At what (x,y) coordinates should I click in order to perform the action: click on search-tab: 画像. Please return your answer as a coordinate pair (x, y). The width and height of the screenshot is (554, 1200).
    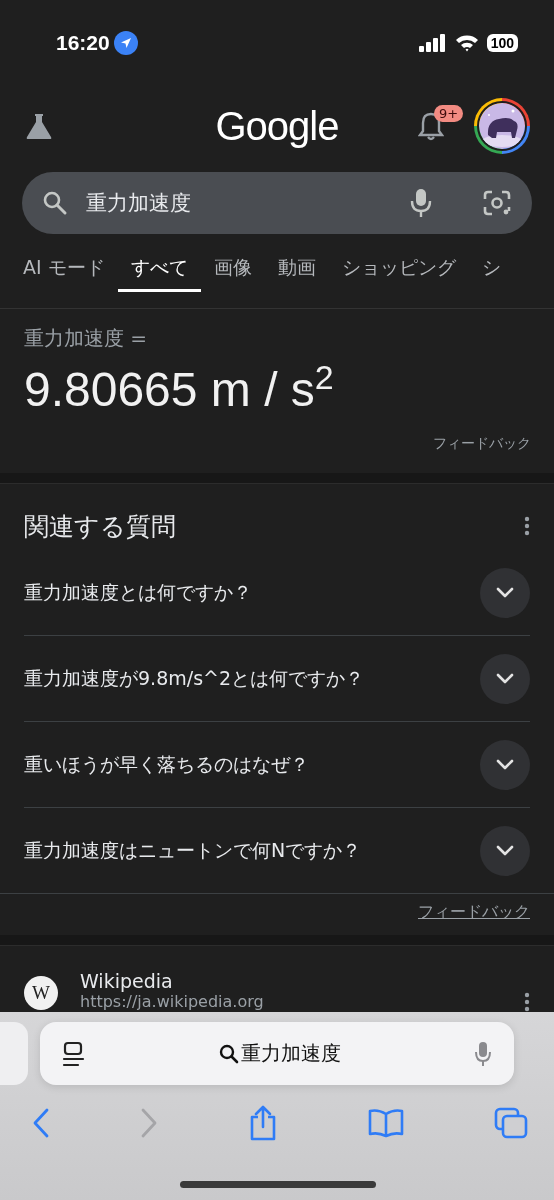
    Looking at the image, I should click on (232, 269).